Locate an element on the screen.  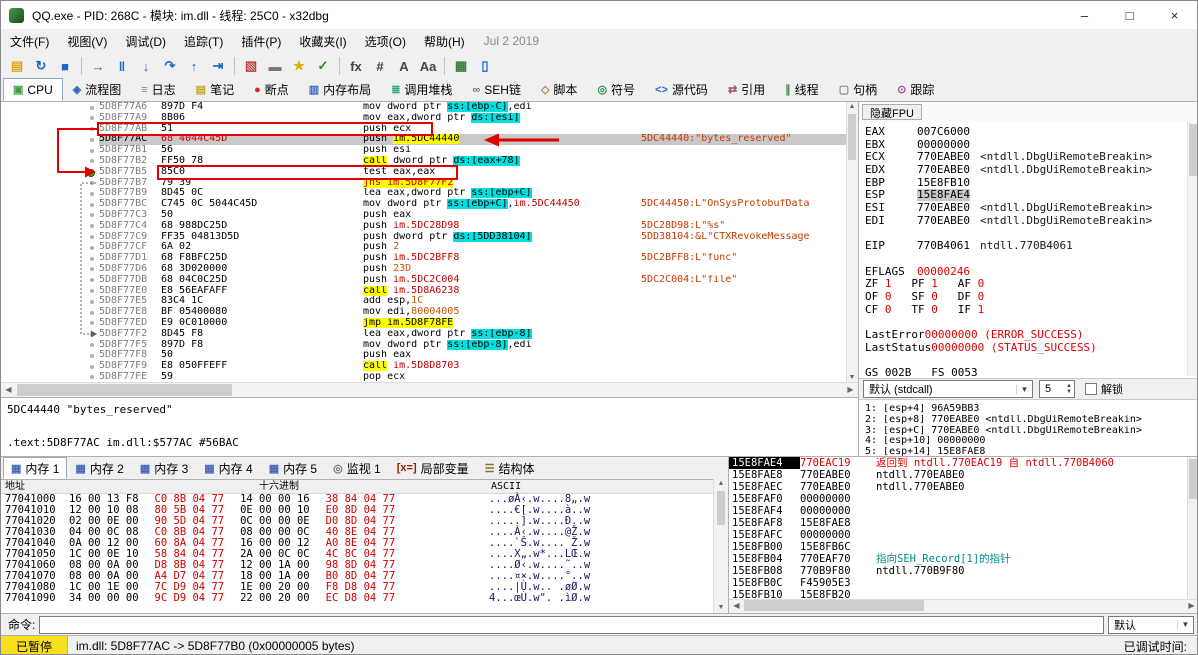
stack-row: 15E8FB08 770B9F80 ntdll.770B9F80 is located at coordinates (958, 571).